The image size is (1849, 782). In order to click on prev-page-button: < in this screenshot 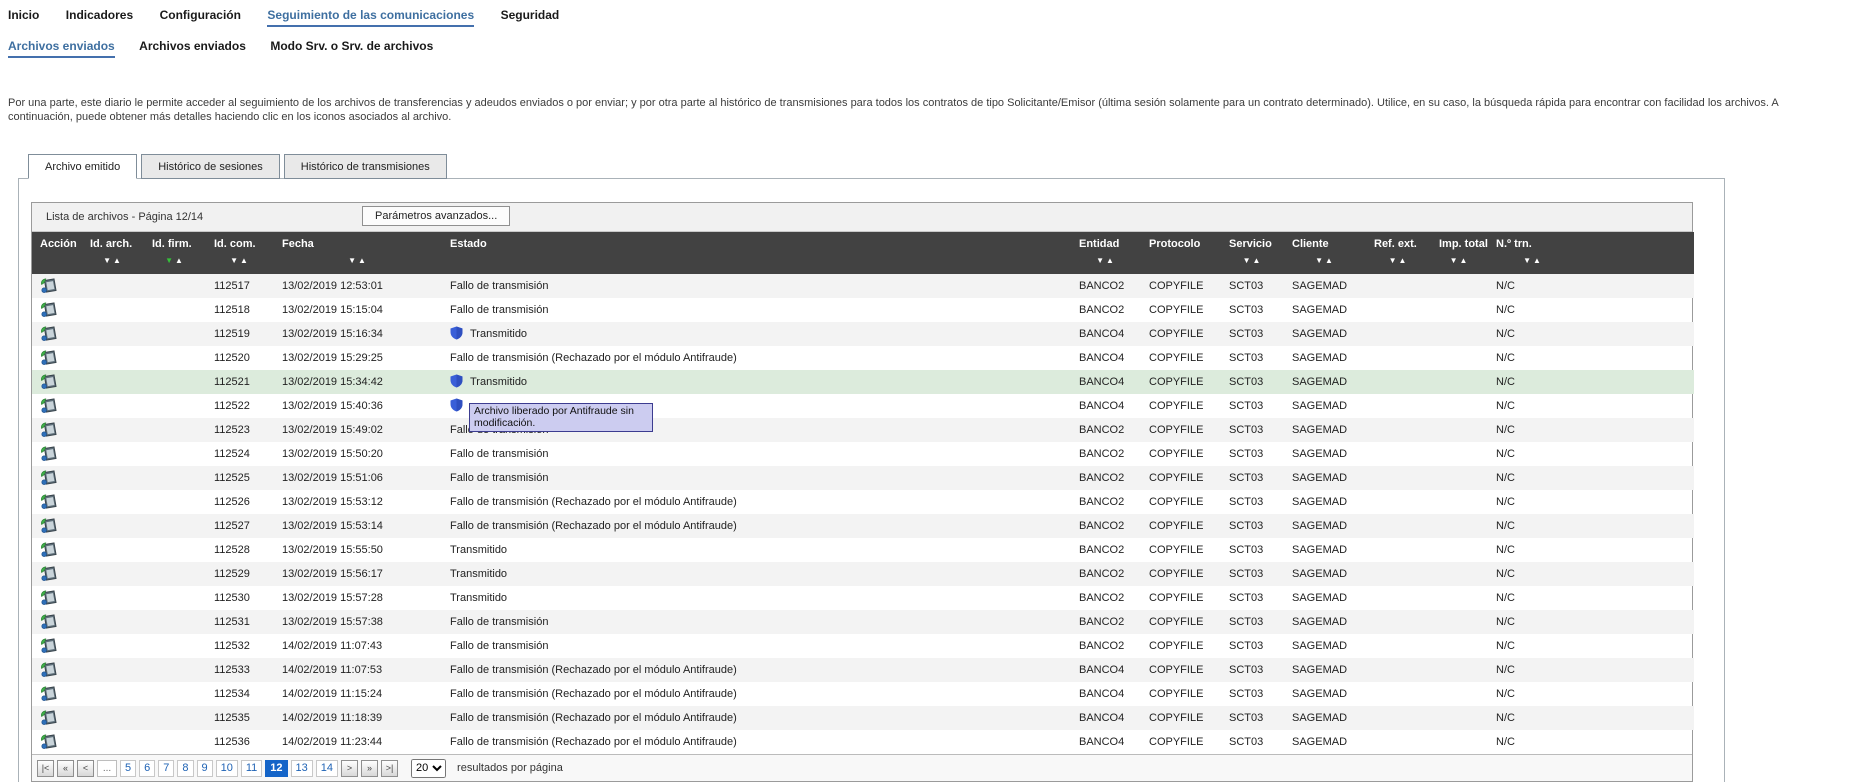, I will do `click(85, 768)`.